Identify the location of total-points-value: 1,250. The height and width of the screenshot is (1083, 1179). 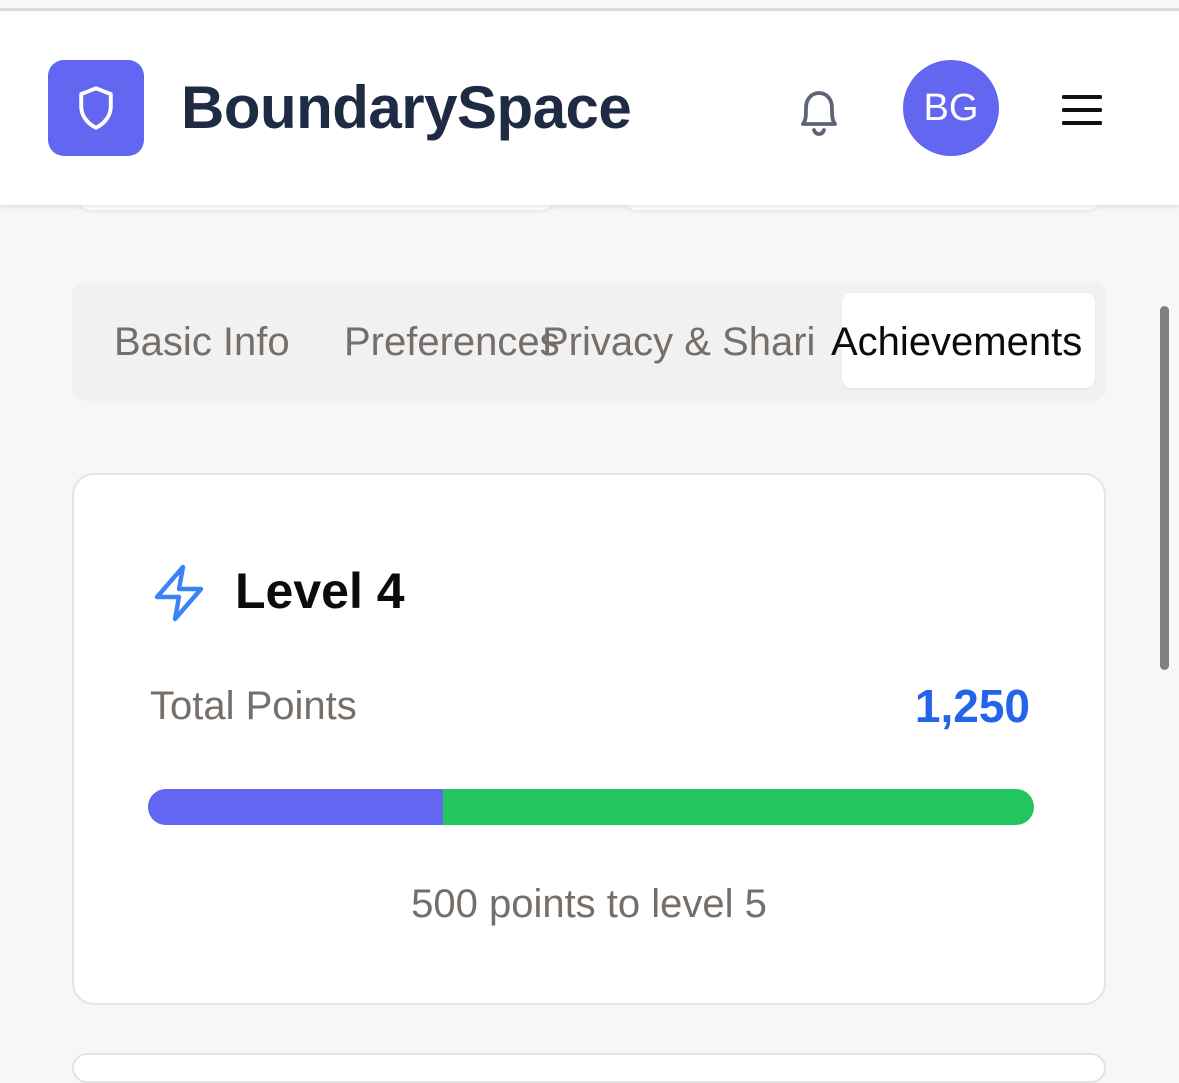
(972, 706).